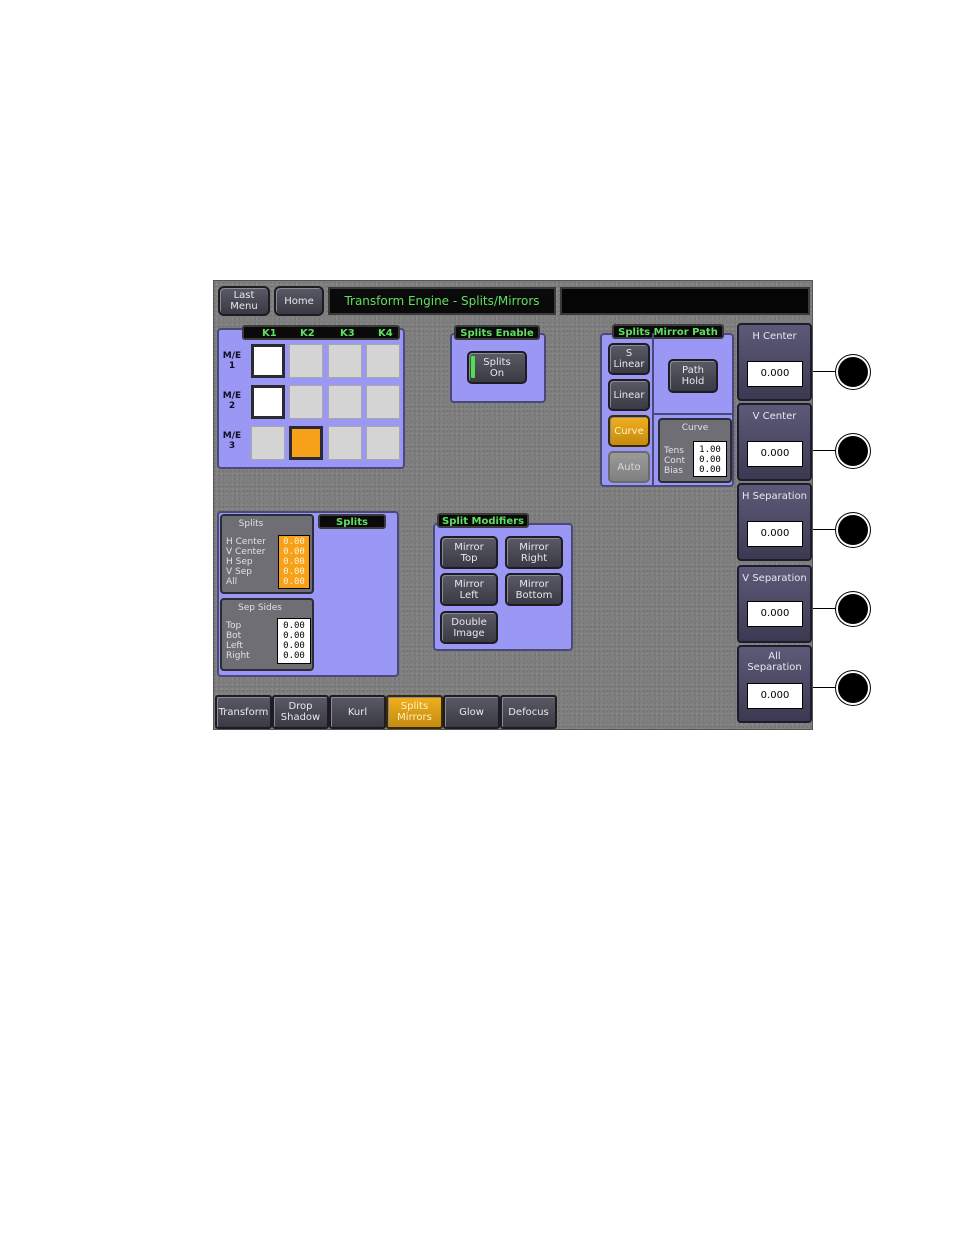 The height and width of the screenshot is (1235, 954). I want to click on sep-label-top: Top, so click(234, 626).